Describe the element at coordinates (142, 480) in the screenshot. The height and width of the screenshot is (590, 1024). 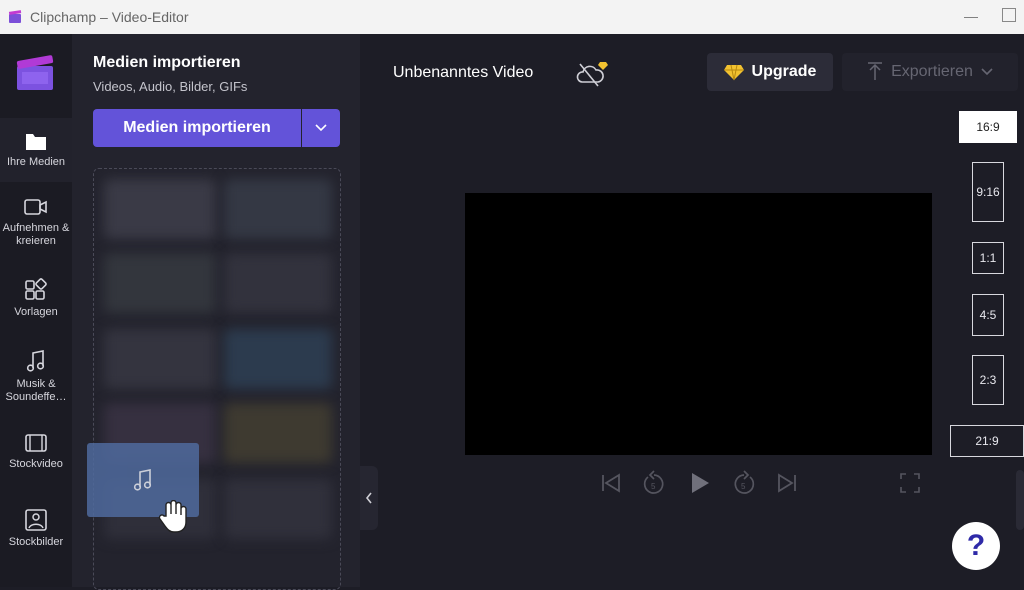
I see `music-note-icon` at that location.